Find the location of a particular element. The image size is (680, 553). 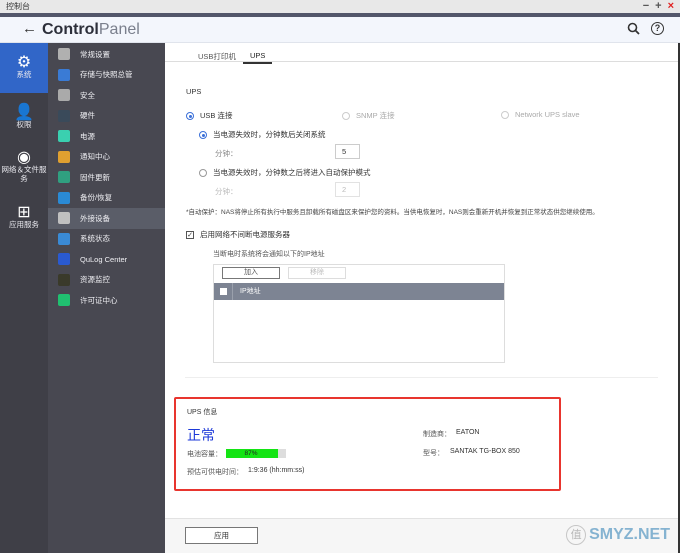

radio-network-ups-slave: Network UPS slave is located at coordinates (540, 115).